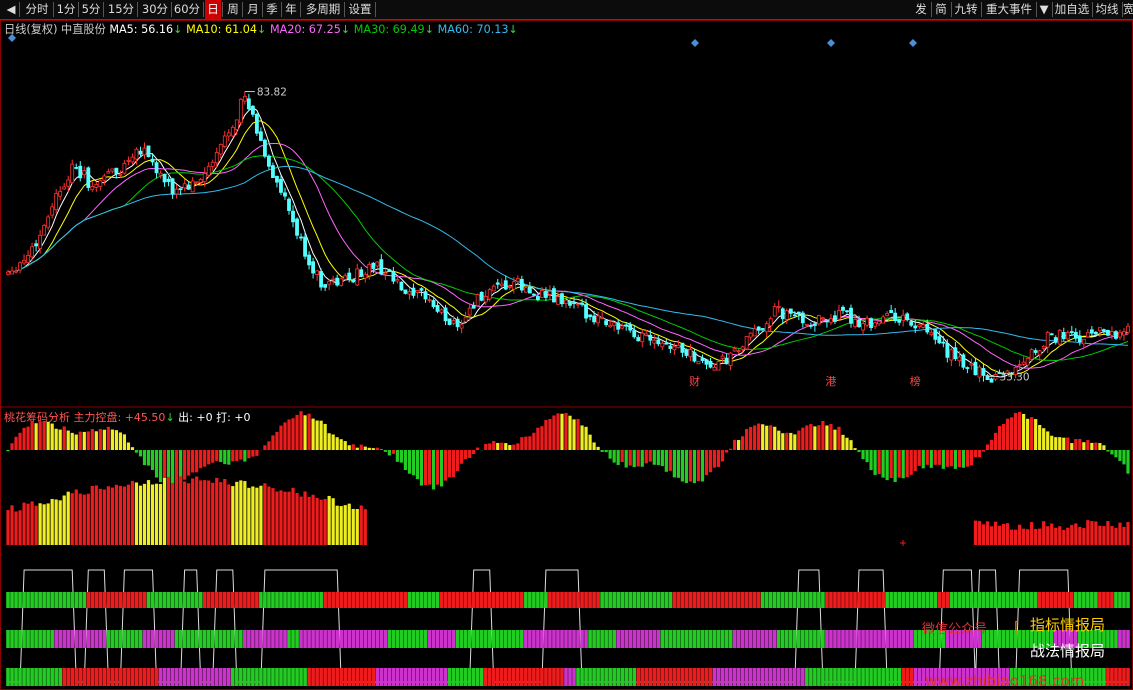 The width and height of the screenshot is (1133, 690). Describe the element at coordinates (272, 9) in the screenshot. I see `toolbar-season-button: 季` at that location.